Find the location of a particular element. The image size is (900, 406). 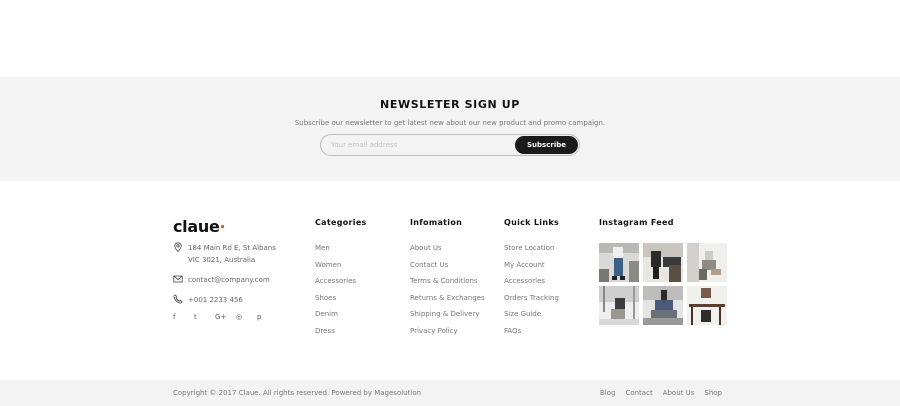

instagram-icon: ◎ is located at coordinates (246, 317).